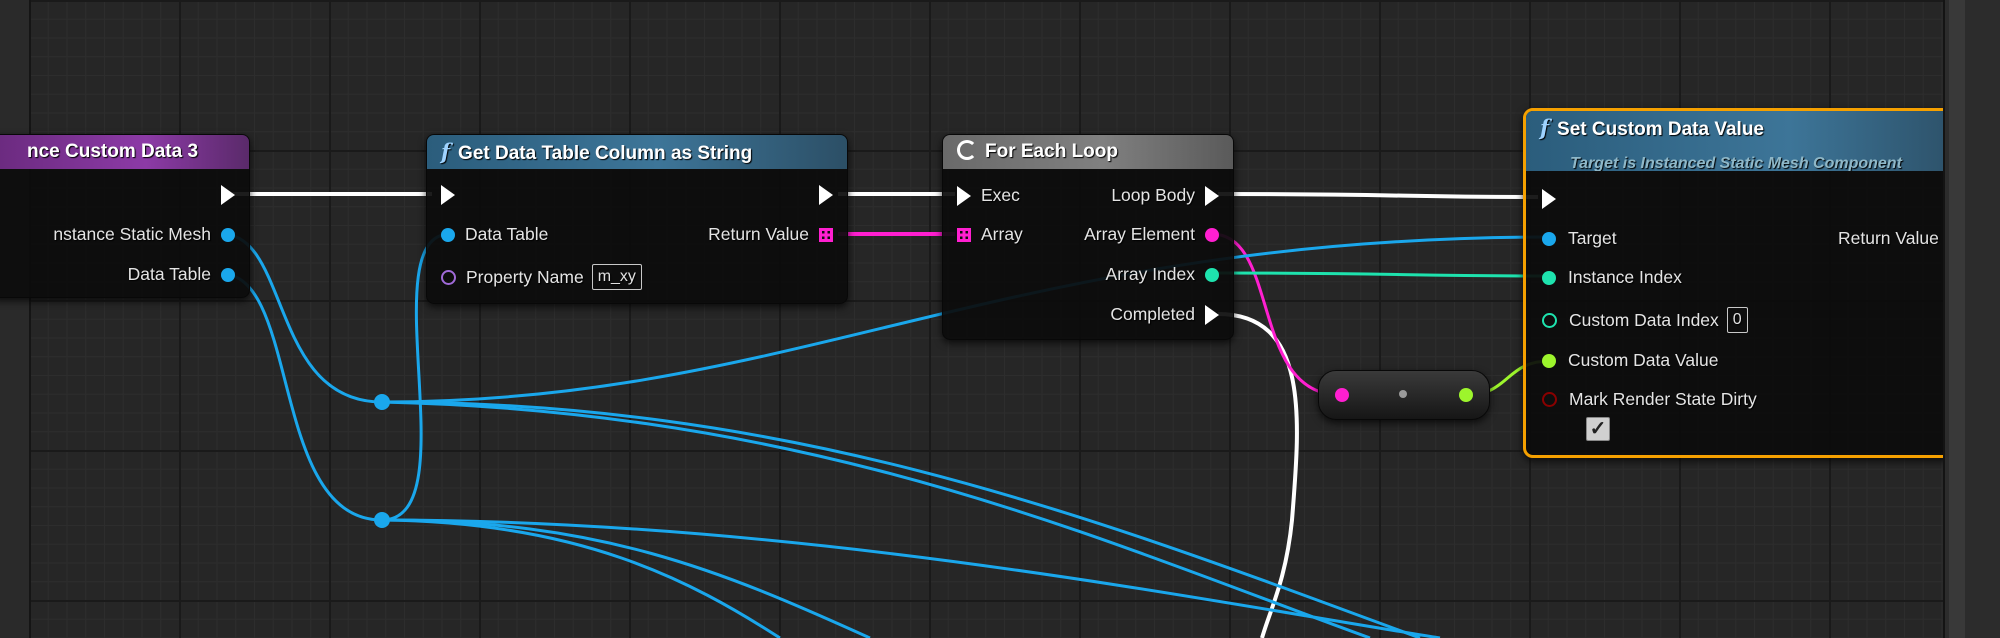  I want to click on pin-mark-render-state-dirty: Mark Render State Dirty, so click(1649, 399).